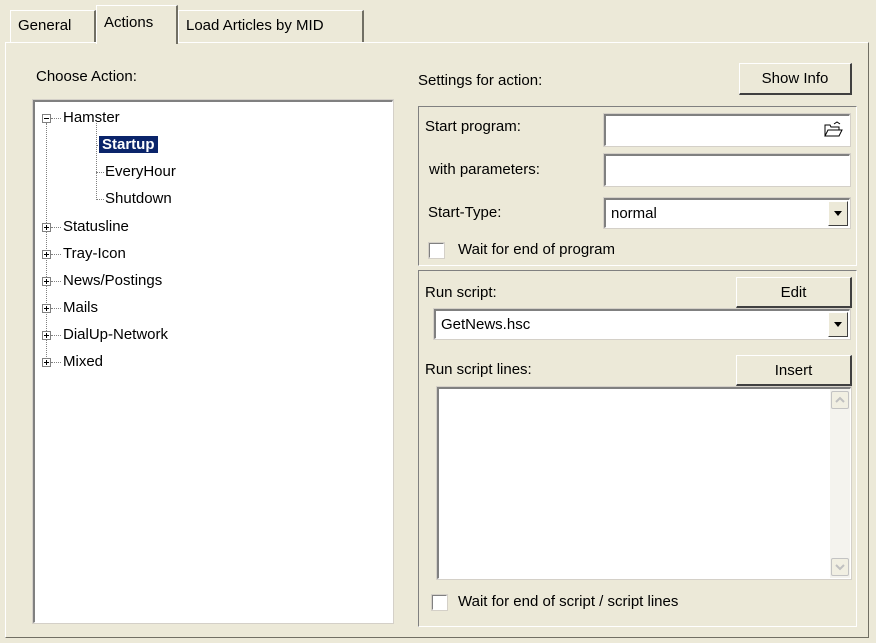 This screenshot has height=643, width=876. I want to click on wait-script-label: Wait for end of script / script lines, so click(568, 601).